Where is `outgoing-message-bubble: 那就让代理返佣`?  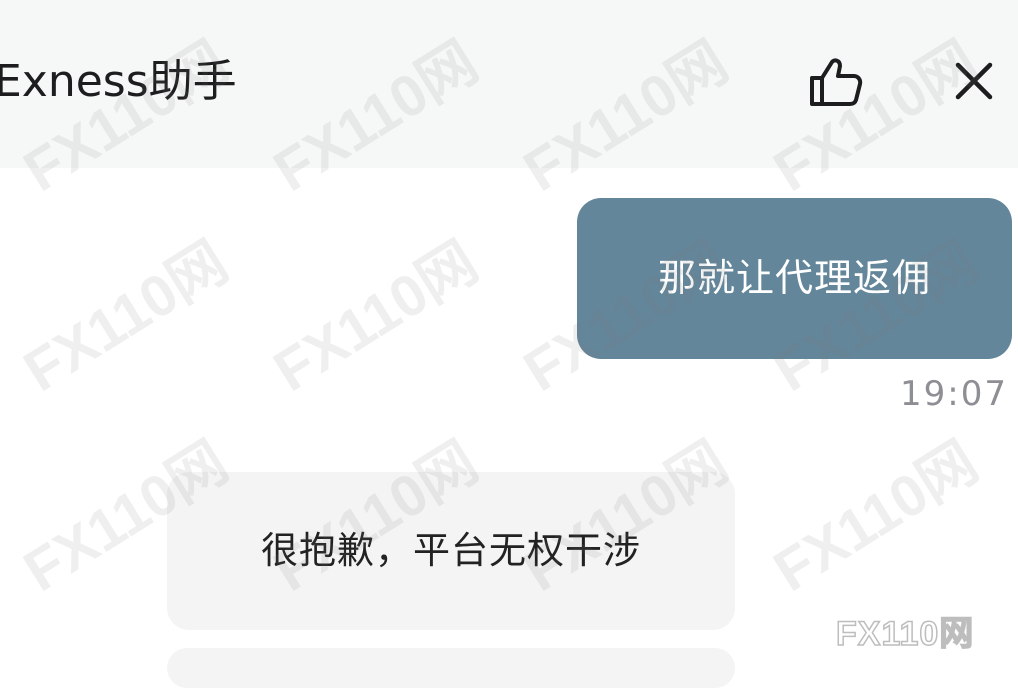
outgoing-message-bubble: 那就让代理返佣 is located at coordinates (794, 278).